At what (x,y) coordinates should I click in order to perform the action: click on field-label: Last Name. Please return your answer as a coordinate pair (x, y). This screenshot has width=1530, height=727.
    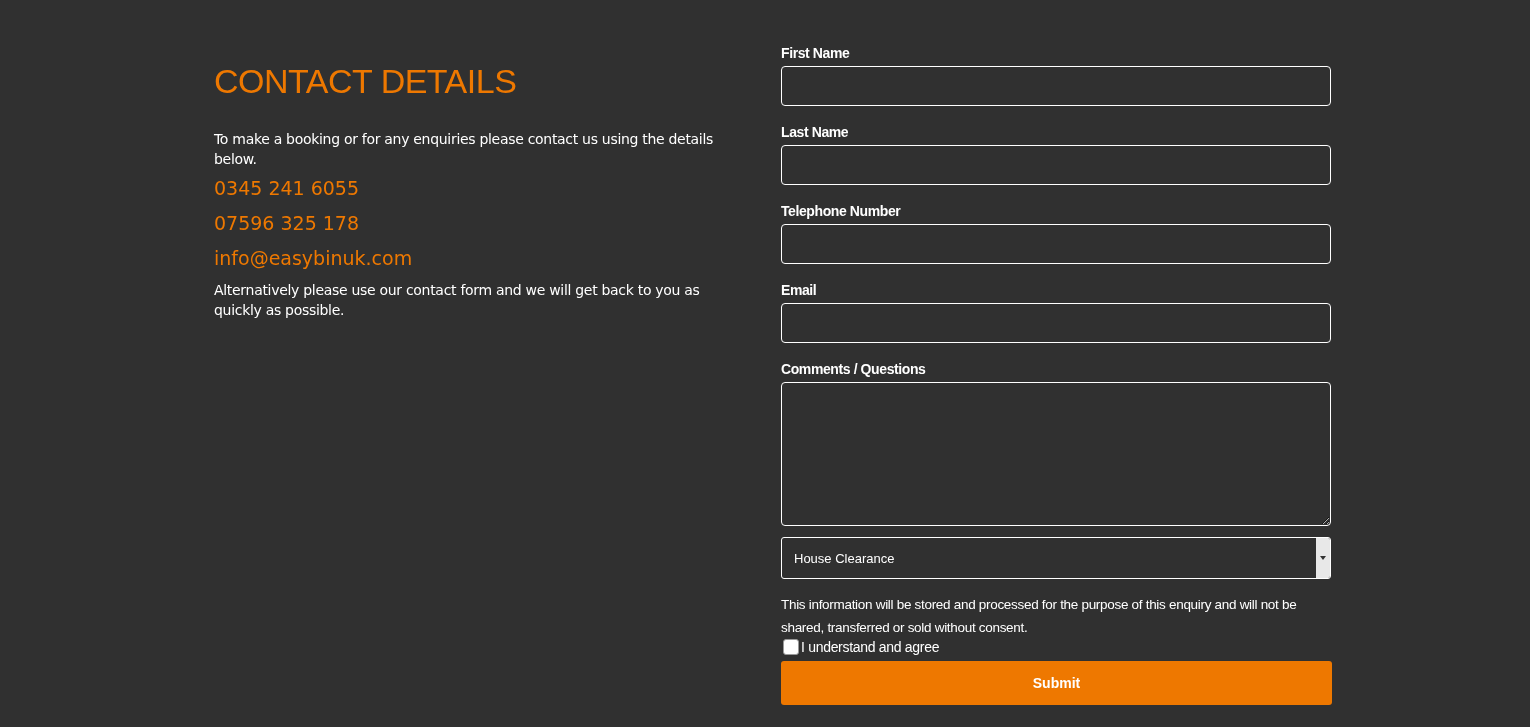
    Looking at the image, I should click on (815, 132).